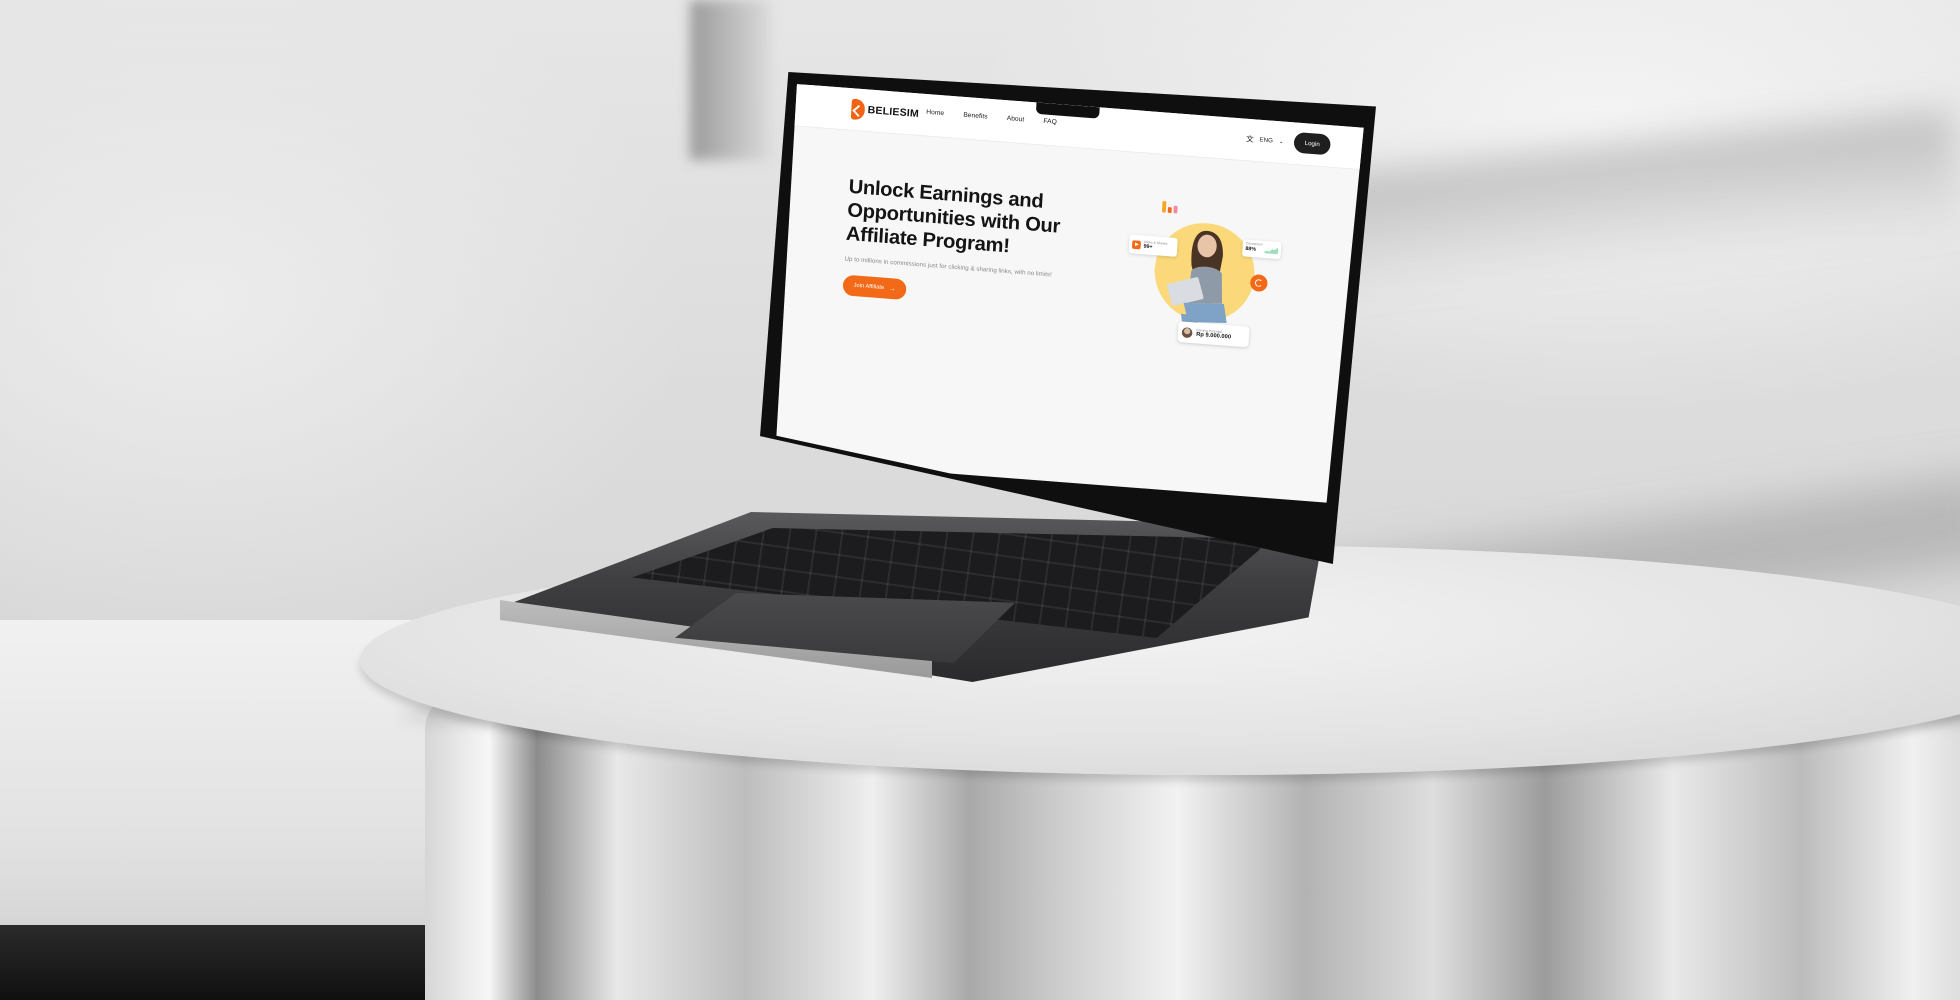 Image resolution: width=1960 pixels, height=1000 pixels. Describe the element at coordinates (1312, 143) in the screenshot. I see `login-button: Login` at that location.